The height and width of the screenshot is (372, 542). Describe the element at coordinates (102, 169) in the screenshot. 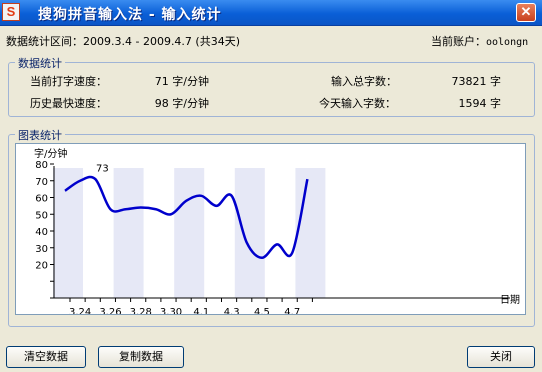

I see `peak-annotation: 73` at that location.